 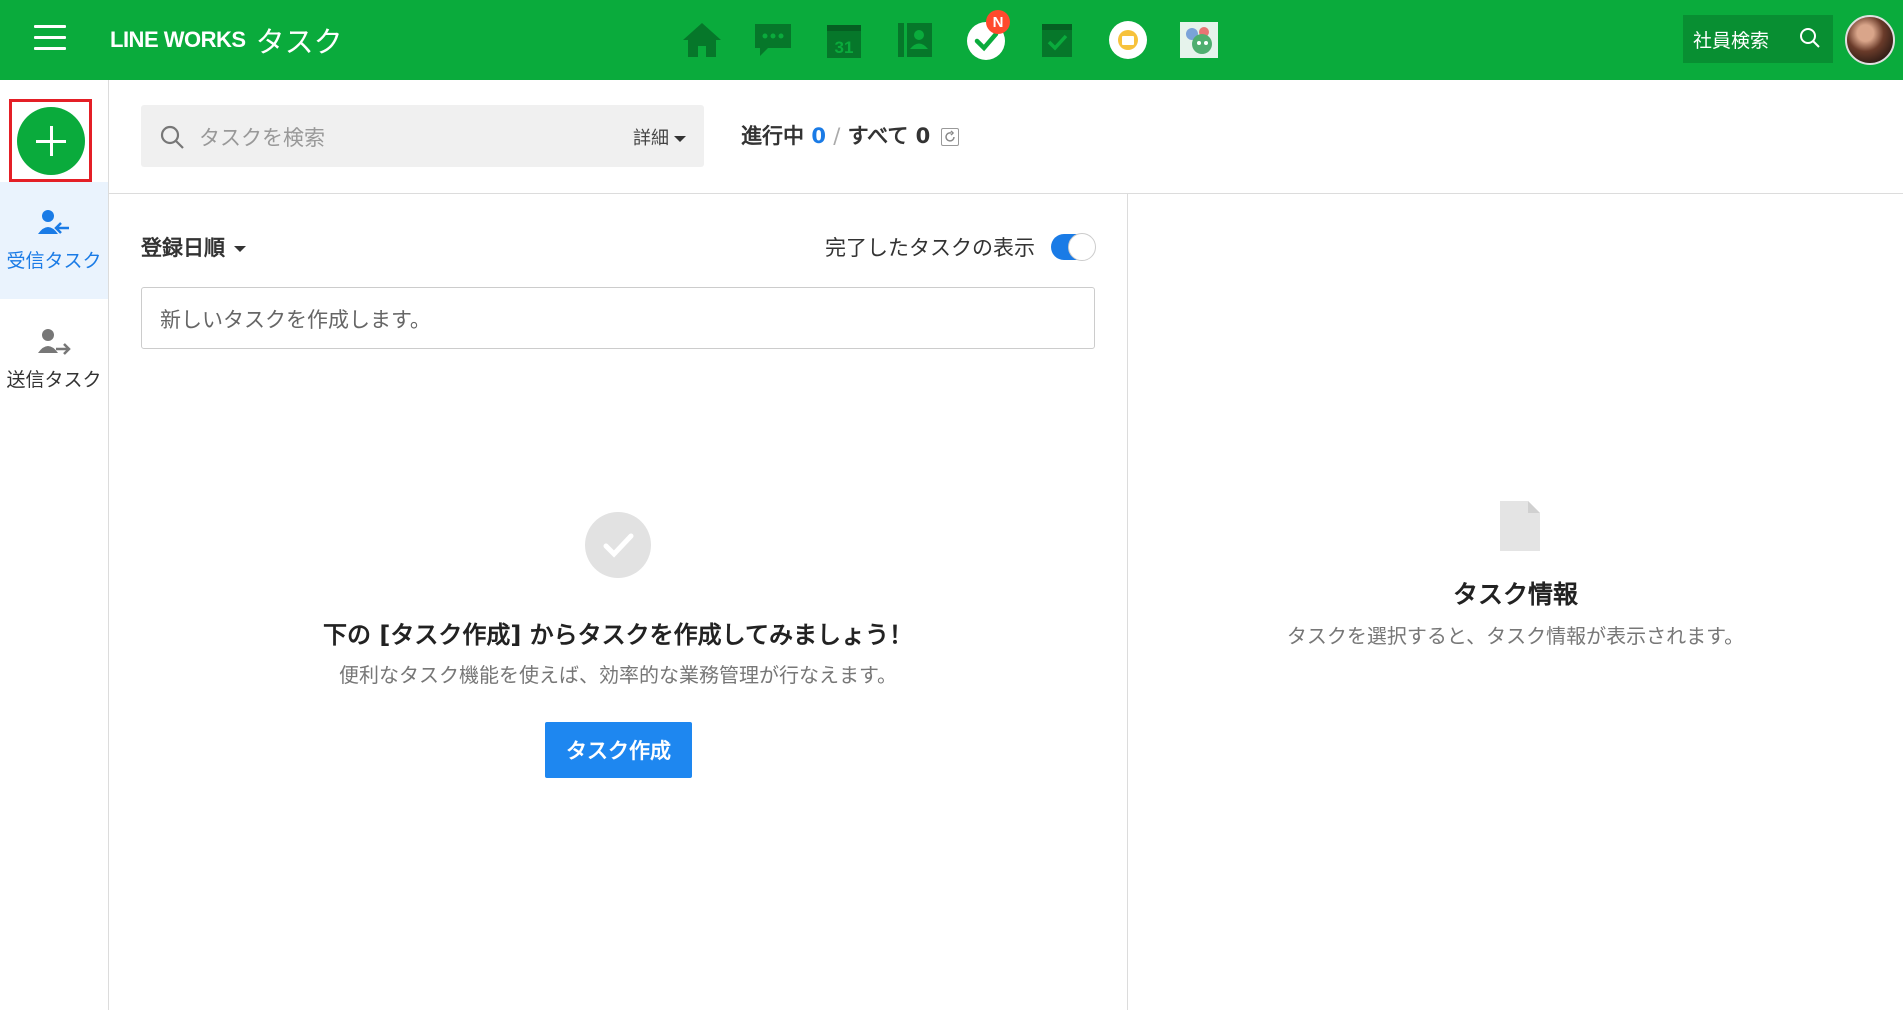 I want to click on new-task-input: 新しいタスクを作成します。, so click(x=618, y=318).